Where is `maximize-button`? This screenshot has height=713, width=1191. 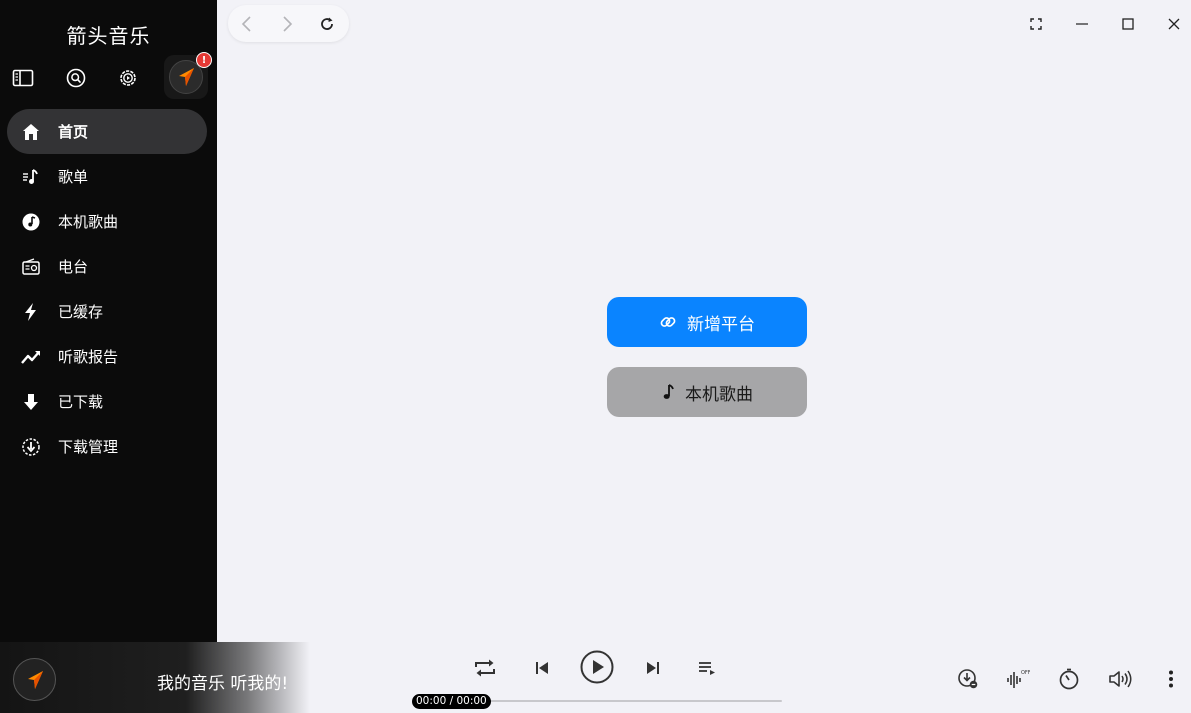 maximize-button is located at coordinates (1128, 24).